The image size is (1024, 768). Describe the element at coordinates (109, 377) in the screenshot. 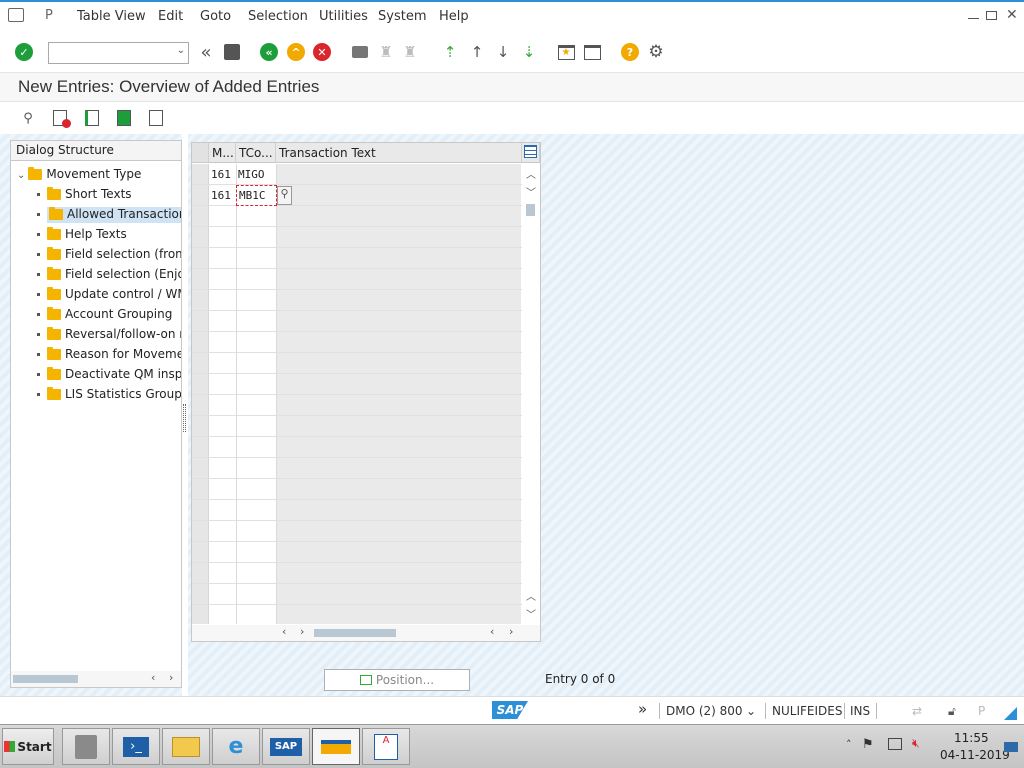

I see `tree-item-deactivate-qm: Deactivate QM inspec` at that location.